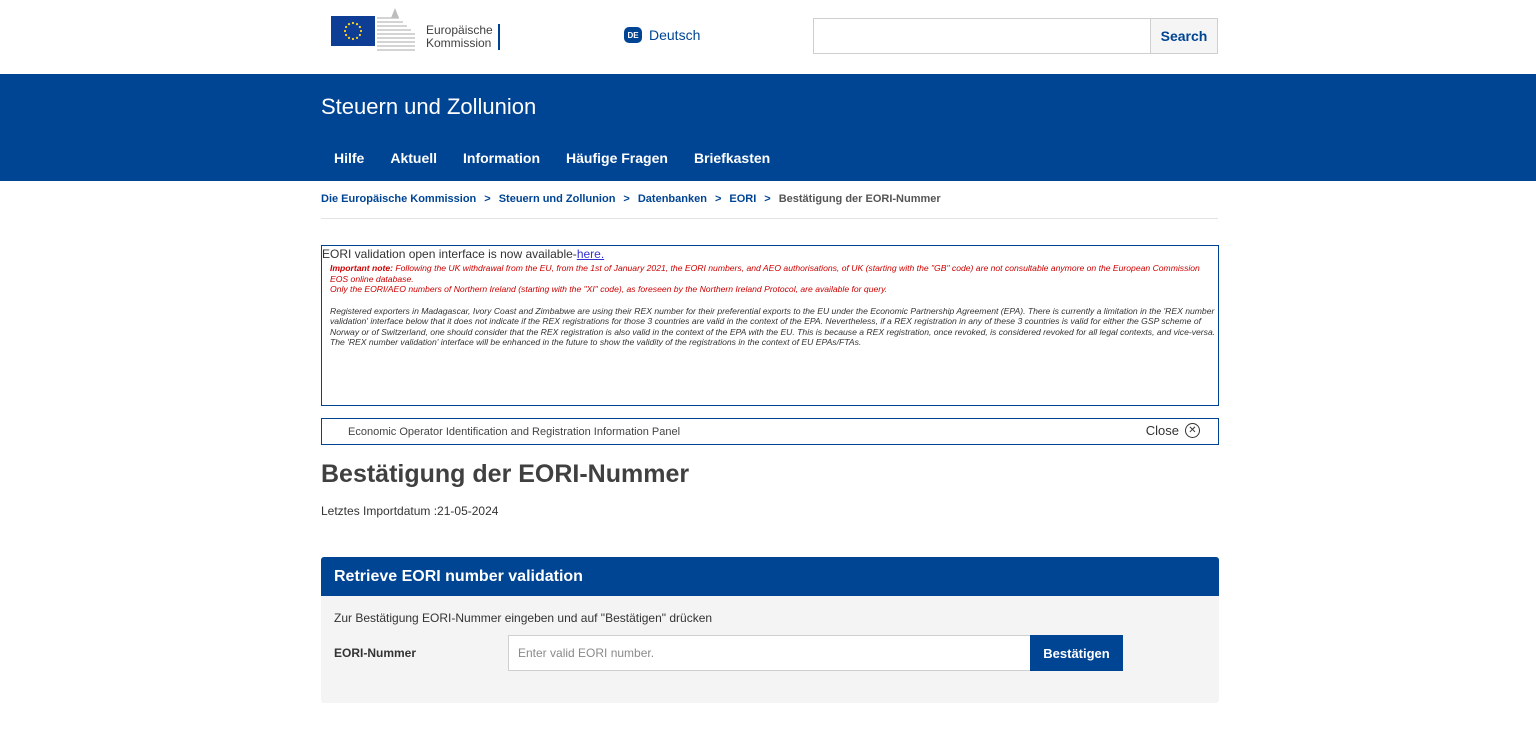 The height and width of the screenshot is (729, 1536). I want to click on site-title: Steuern und Zollunion, so click(428, 107).